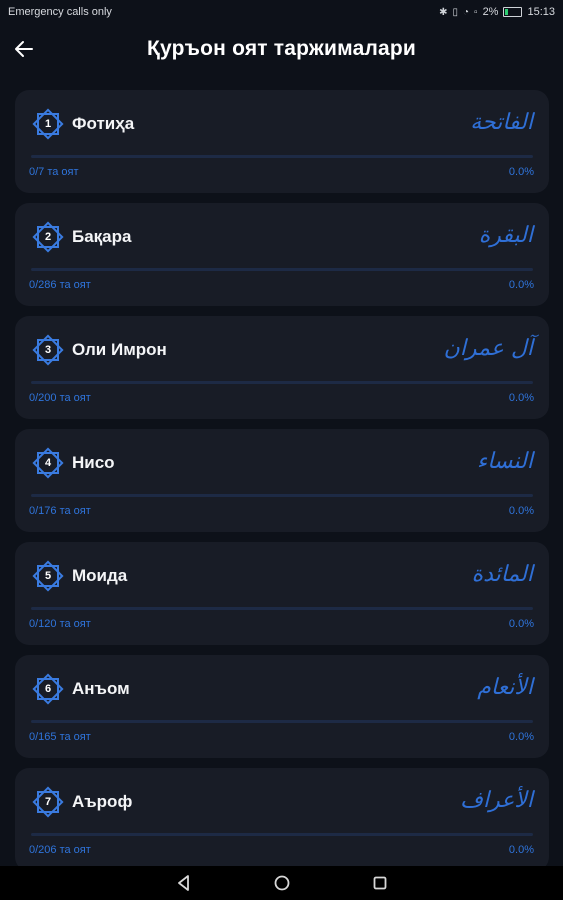 The height and width of the screenshot is (900, 563). What do you see at coordinates (488, 348) in the screenshot?
I see `surah-arabic-name: آل عمران` at bounding box center [488, 348].